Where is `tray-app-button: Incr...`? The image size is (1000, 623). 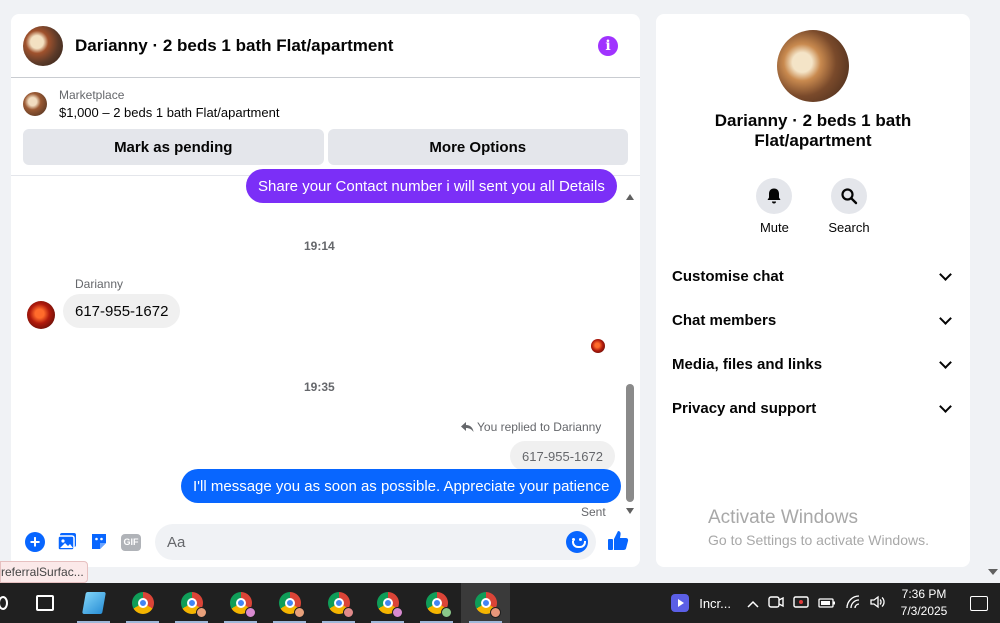 tray-app-button: Incr... is located at coordinates (701, 603).